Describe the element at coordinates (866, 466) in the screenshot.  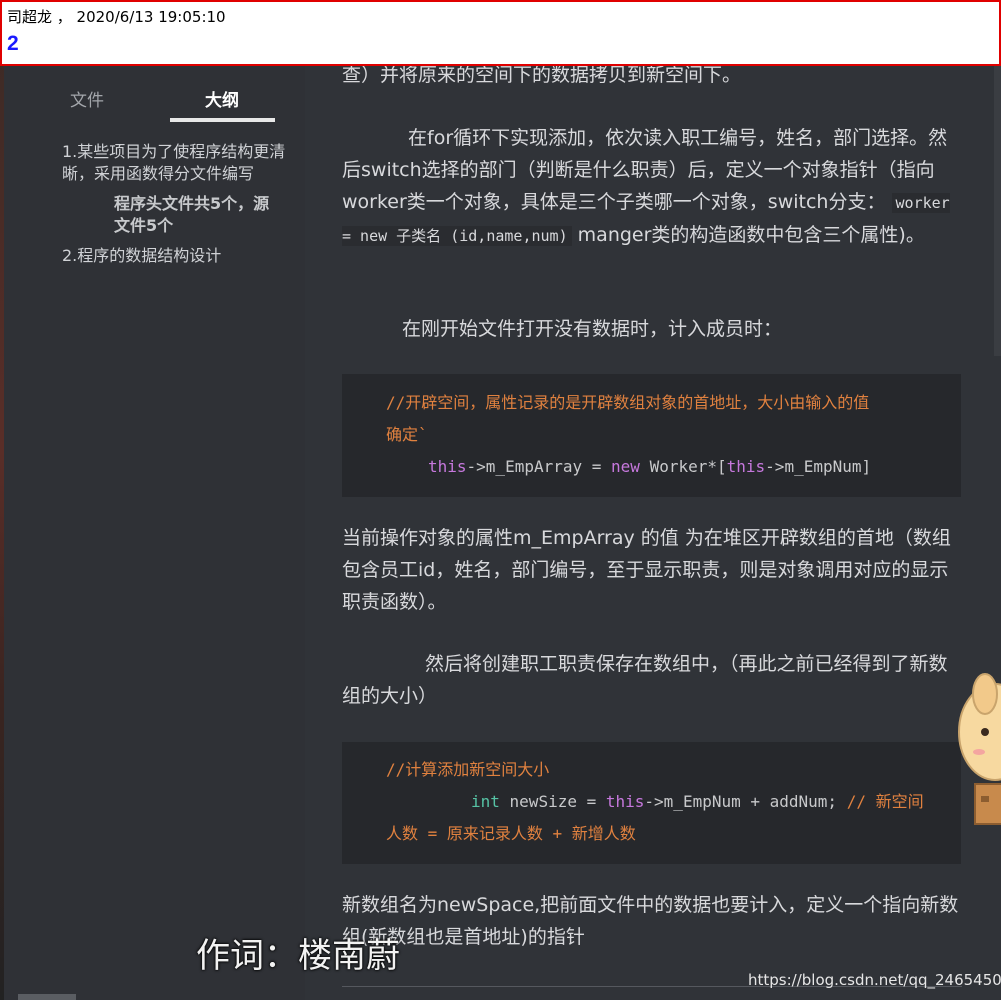
I see `code1-bracket-close: ]` at that location.